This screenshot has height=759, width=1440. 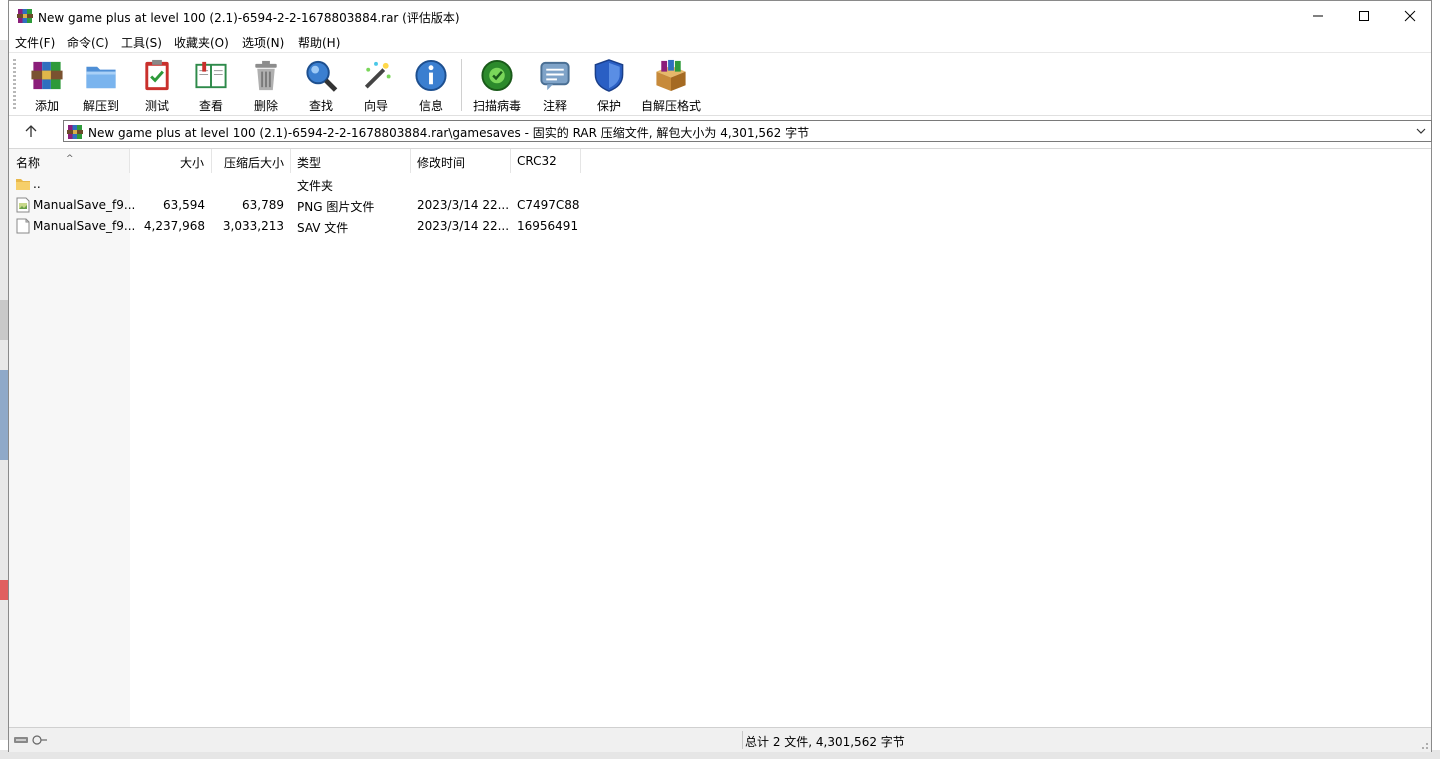 I want to click on toolbar-comment-button: 注释, so click(x=555, y=85).